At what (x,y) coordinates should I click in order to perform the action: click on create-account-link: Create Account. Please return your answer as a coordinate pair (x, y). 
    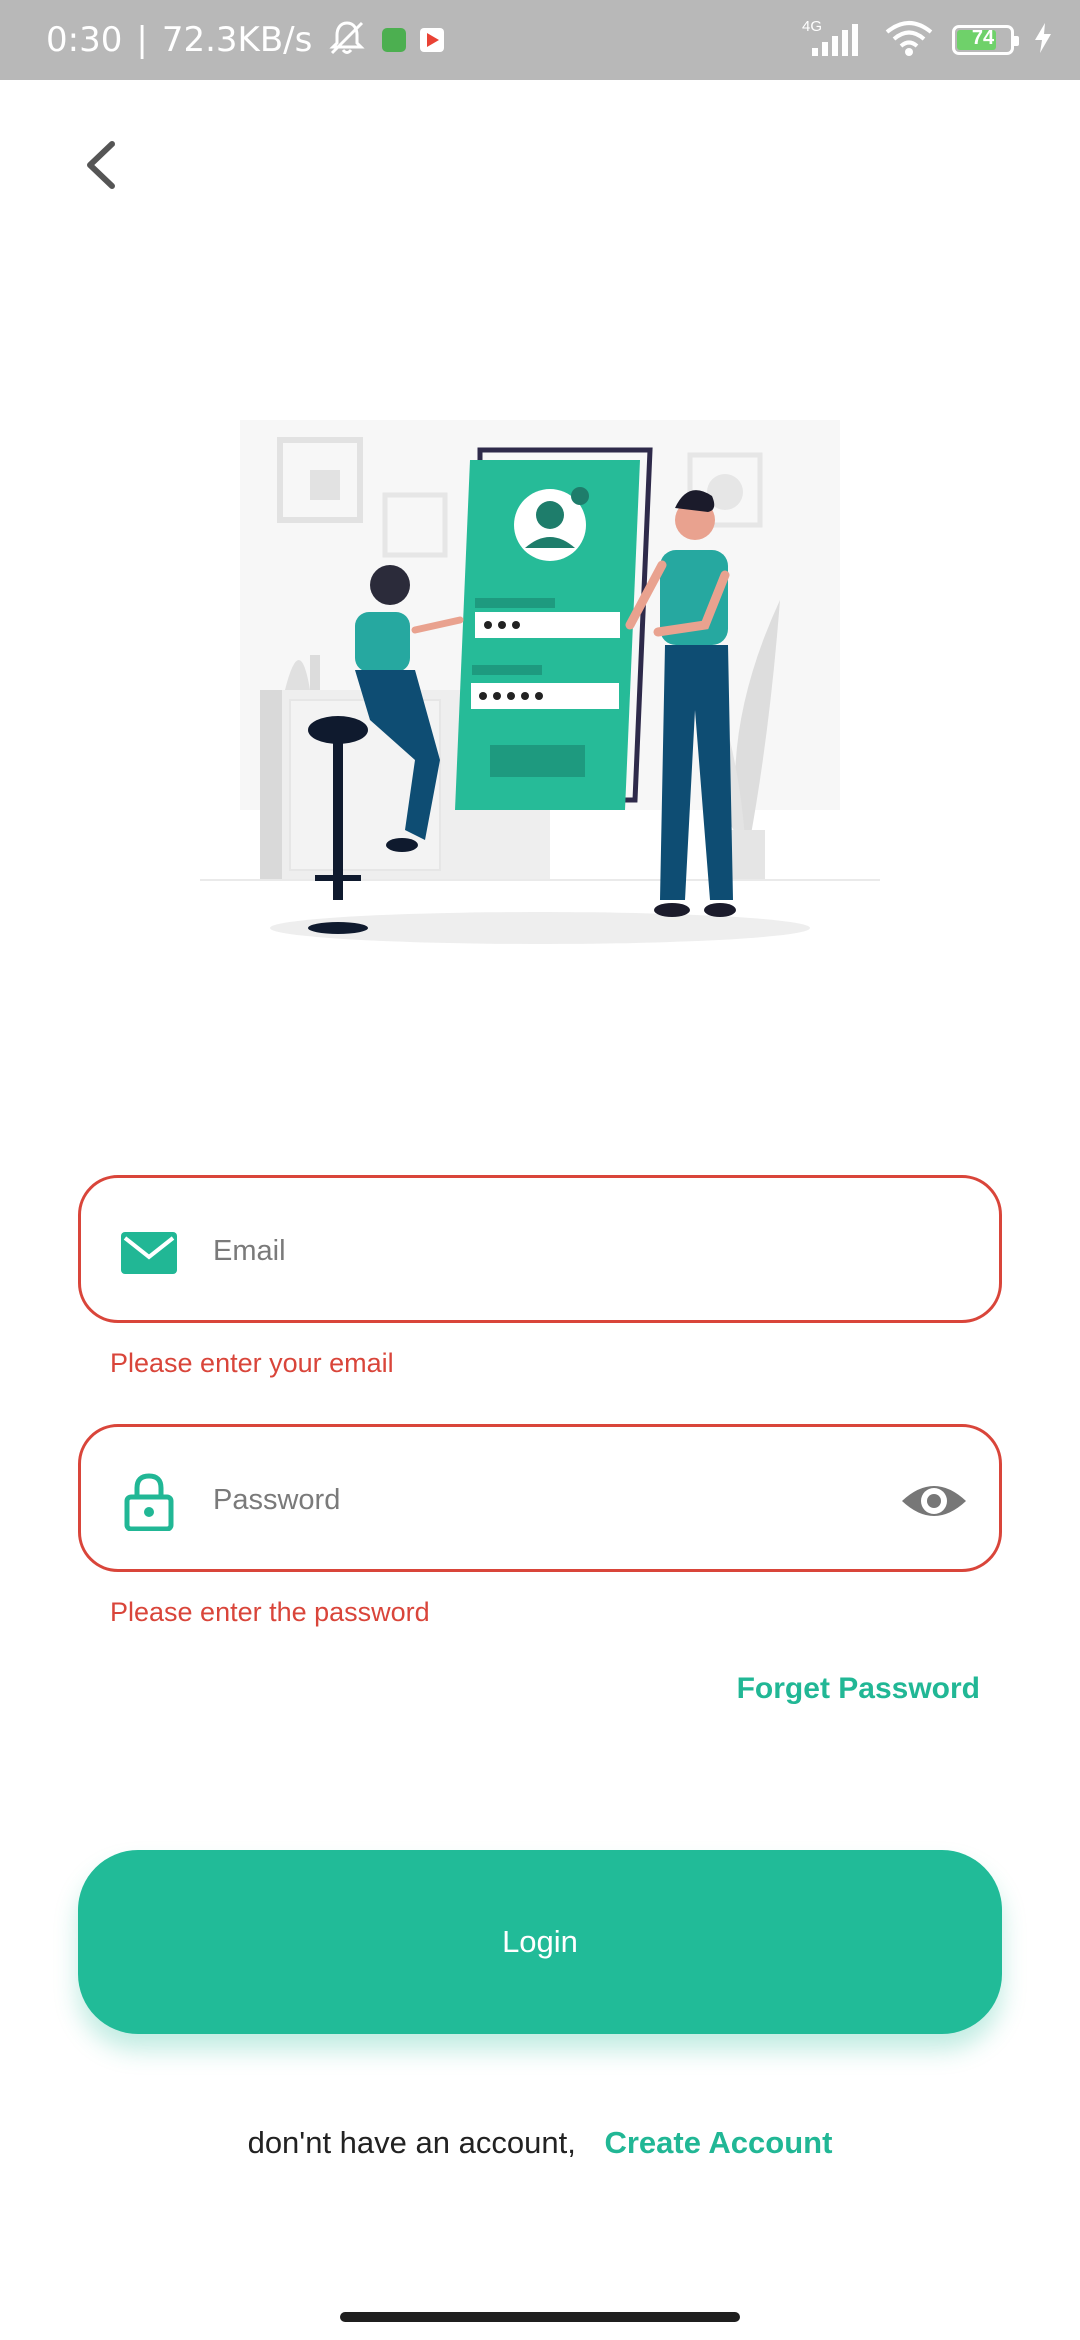
    Looking at the image, I should click on (718, 2142).